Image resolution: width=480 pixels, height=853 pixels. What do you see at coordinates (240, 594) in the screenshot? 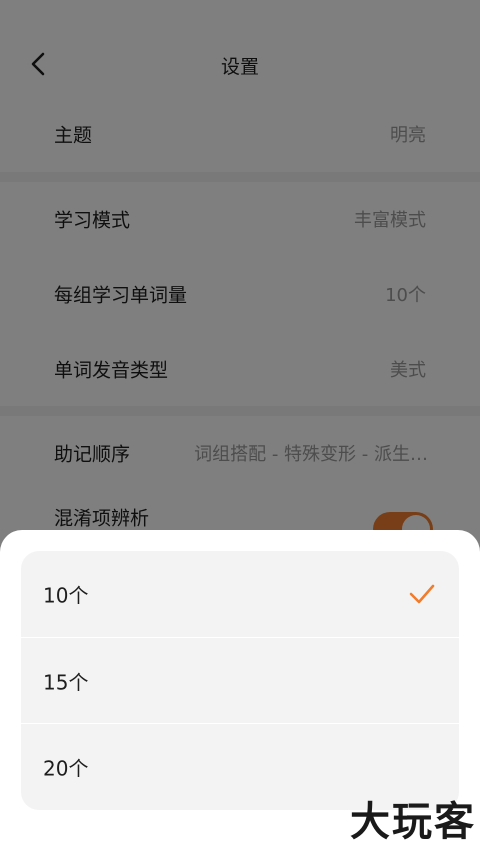
I see `option-10: 10个` at bounding box center [240, 594].